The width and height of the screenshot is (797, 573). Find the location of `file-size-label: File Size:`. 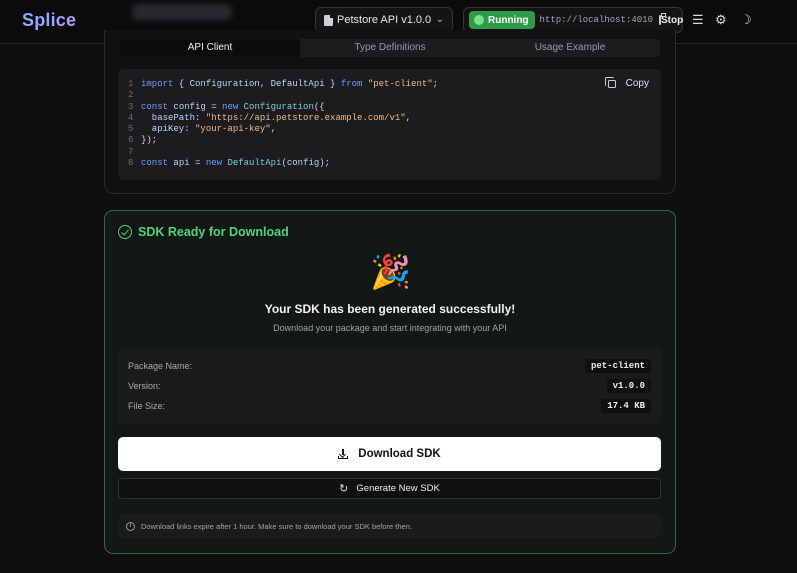

file-size-label: File Size: is located at coordinates (147, 405).